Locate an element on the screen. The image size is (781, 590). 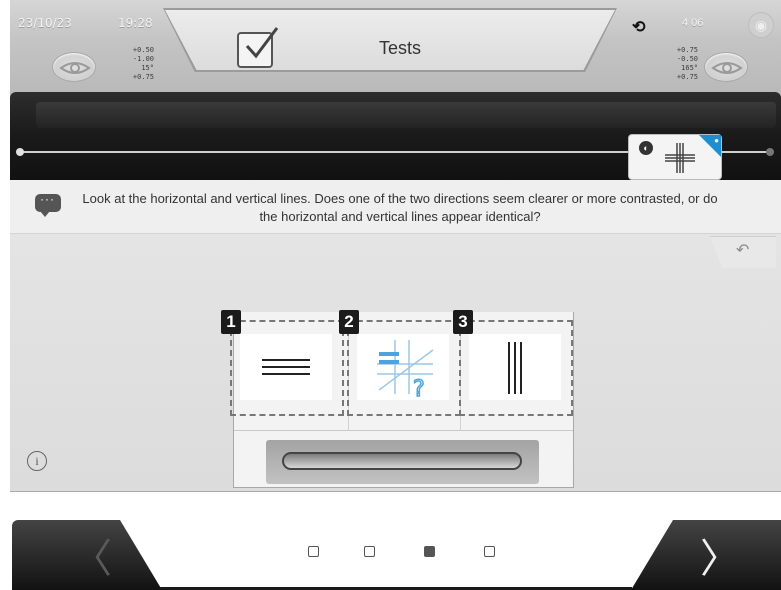
chevron-right-icon: 〉 is located at coordinates (720, 555).